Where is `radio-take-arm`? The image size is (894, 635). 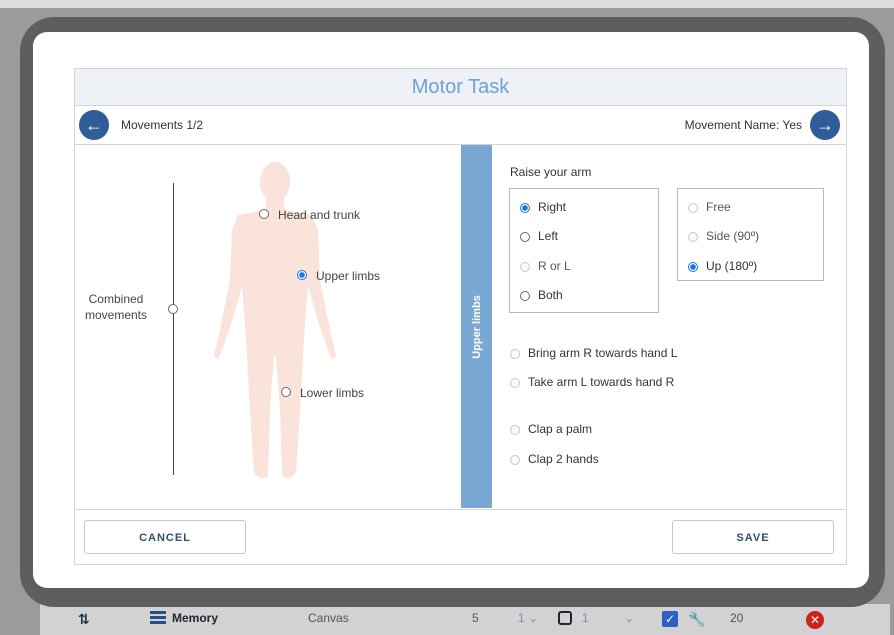
radio-take-arm is located at coordinates (515, 382).